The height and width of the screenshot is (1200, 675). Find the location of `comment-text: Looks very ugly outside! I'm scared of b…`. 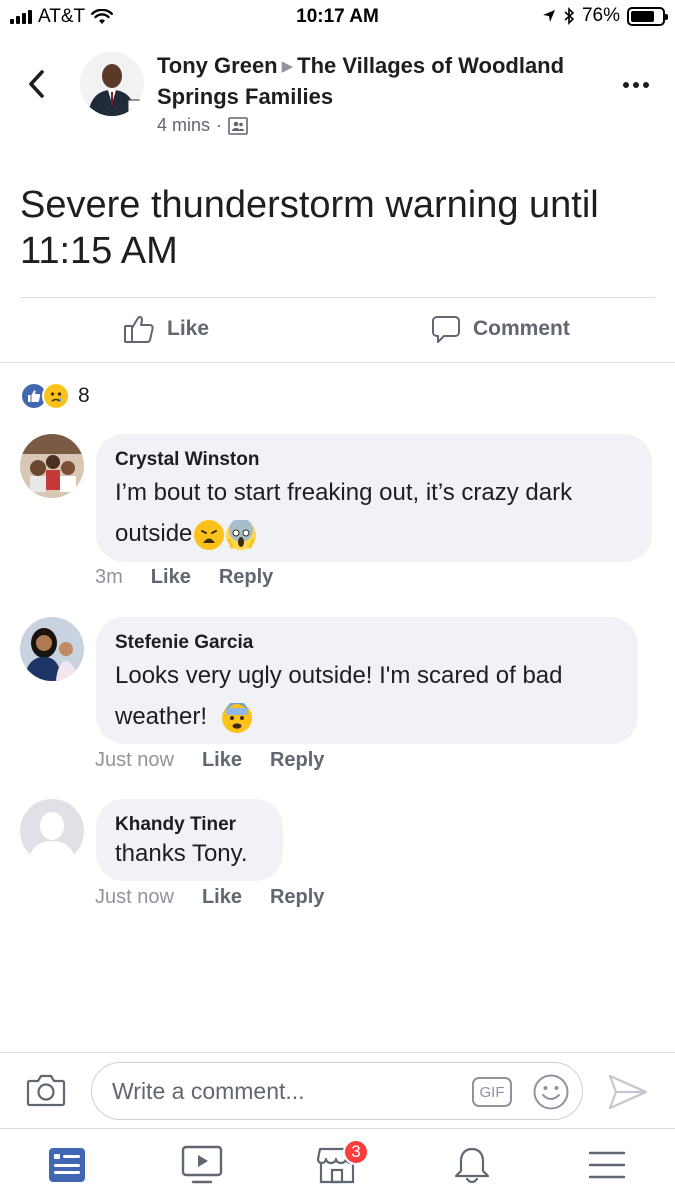

comment-text: Looks very ugly outside! I'm scared of b… is located at coordinates (366, 696).